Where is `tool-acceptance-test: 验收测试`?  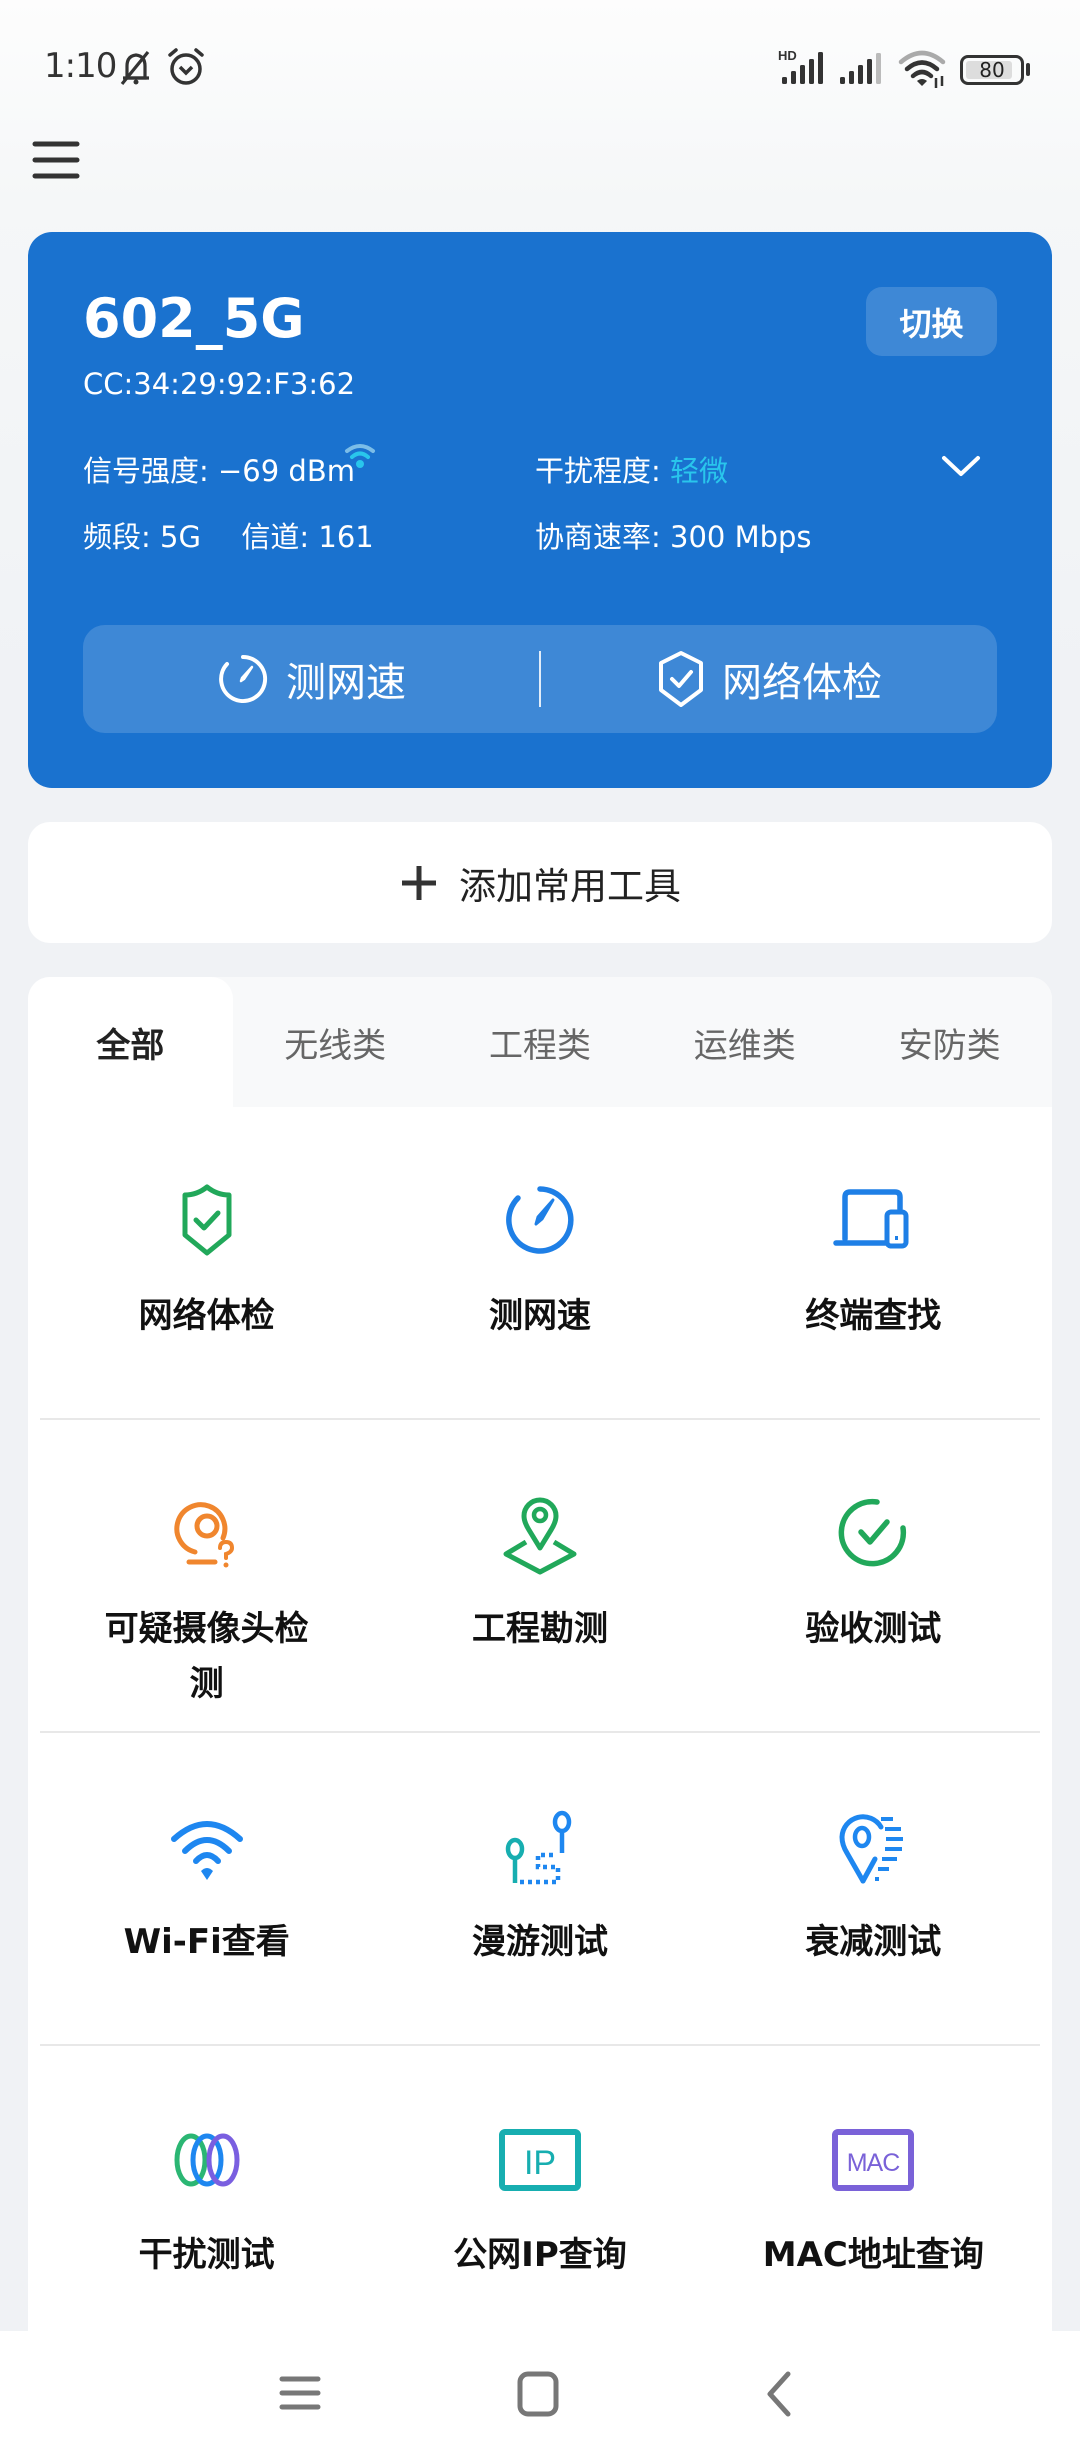 tool-acceptance-test: 验收测试 is located at coordinates (873, 1575).